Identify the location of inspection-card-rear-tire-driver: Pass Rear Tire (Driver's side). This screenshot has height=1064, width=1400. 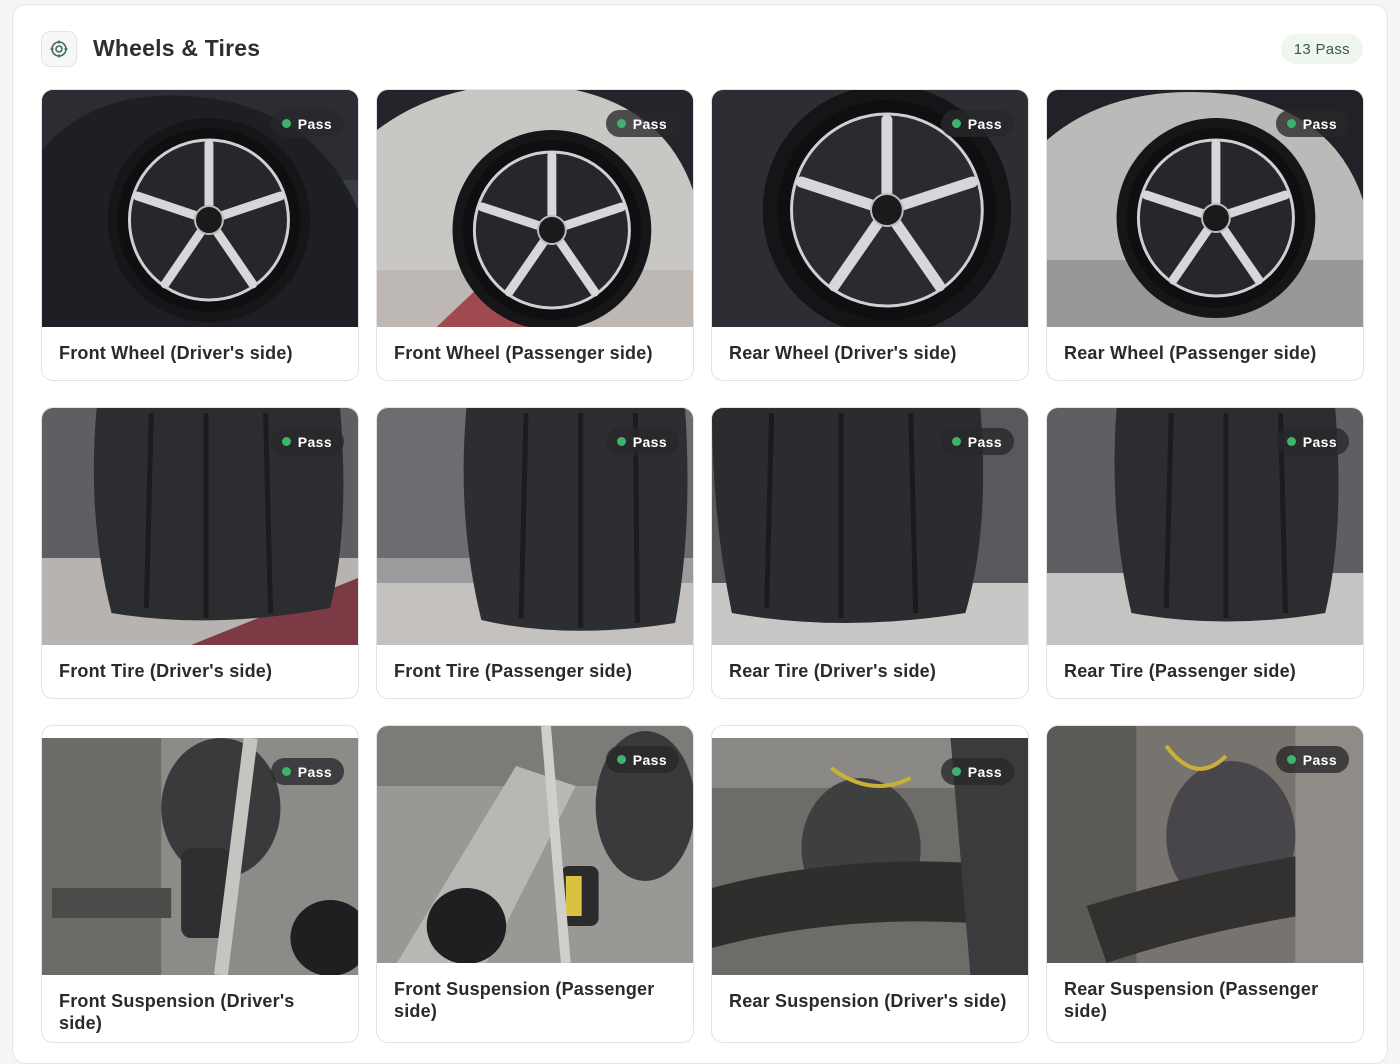
(870, 553).